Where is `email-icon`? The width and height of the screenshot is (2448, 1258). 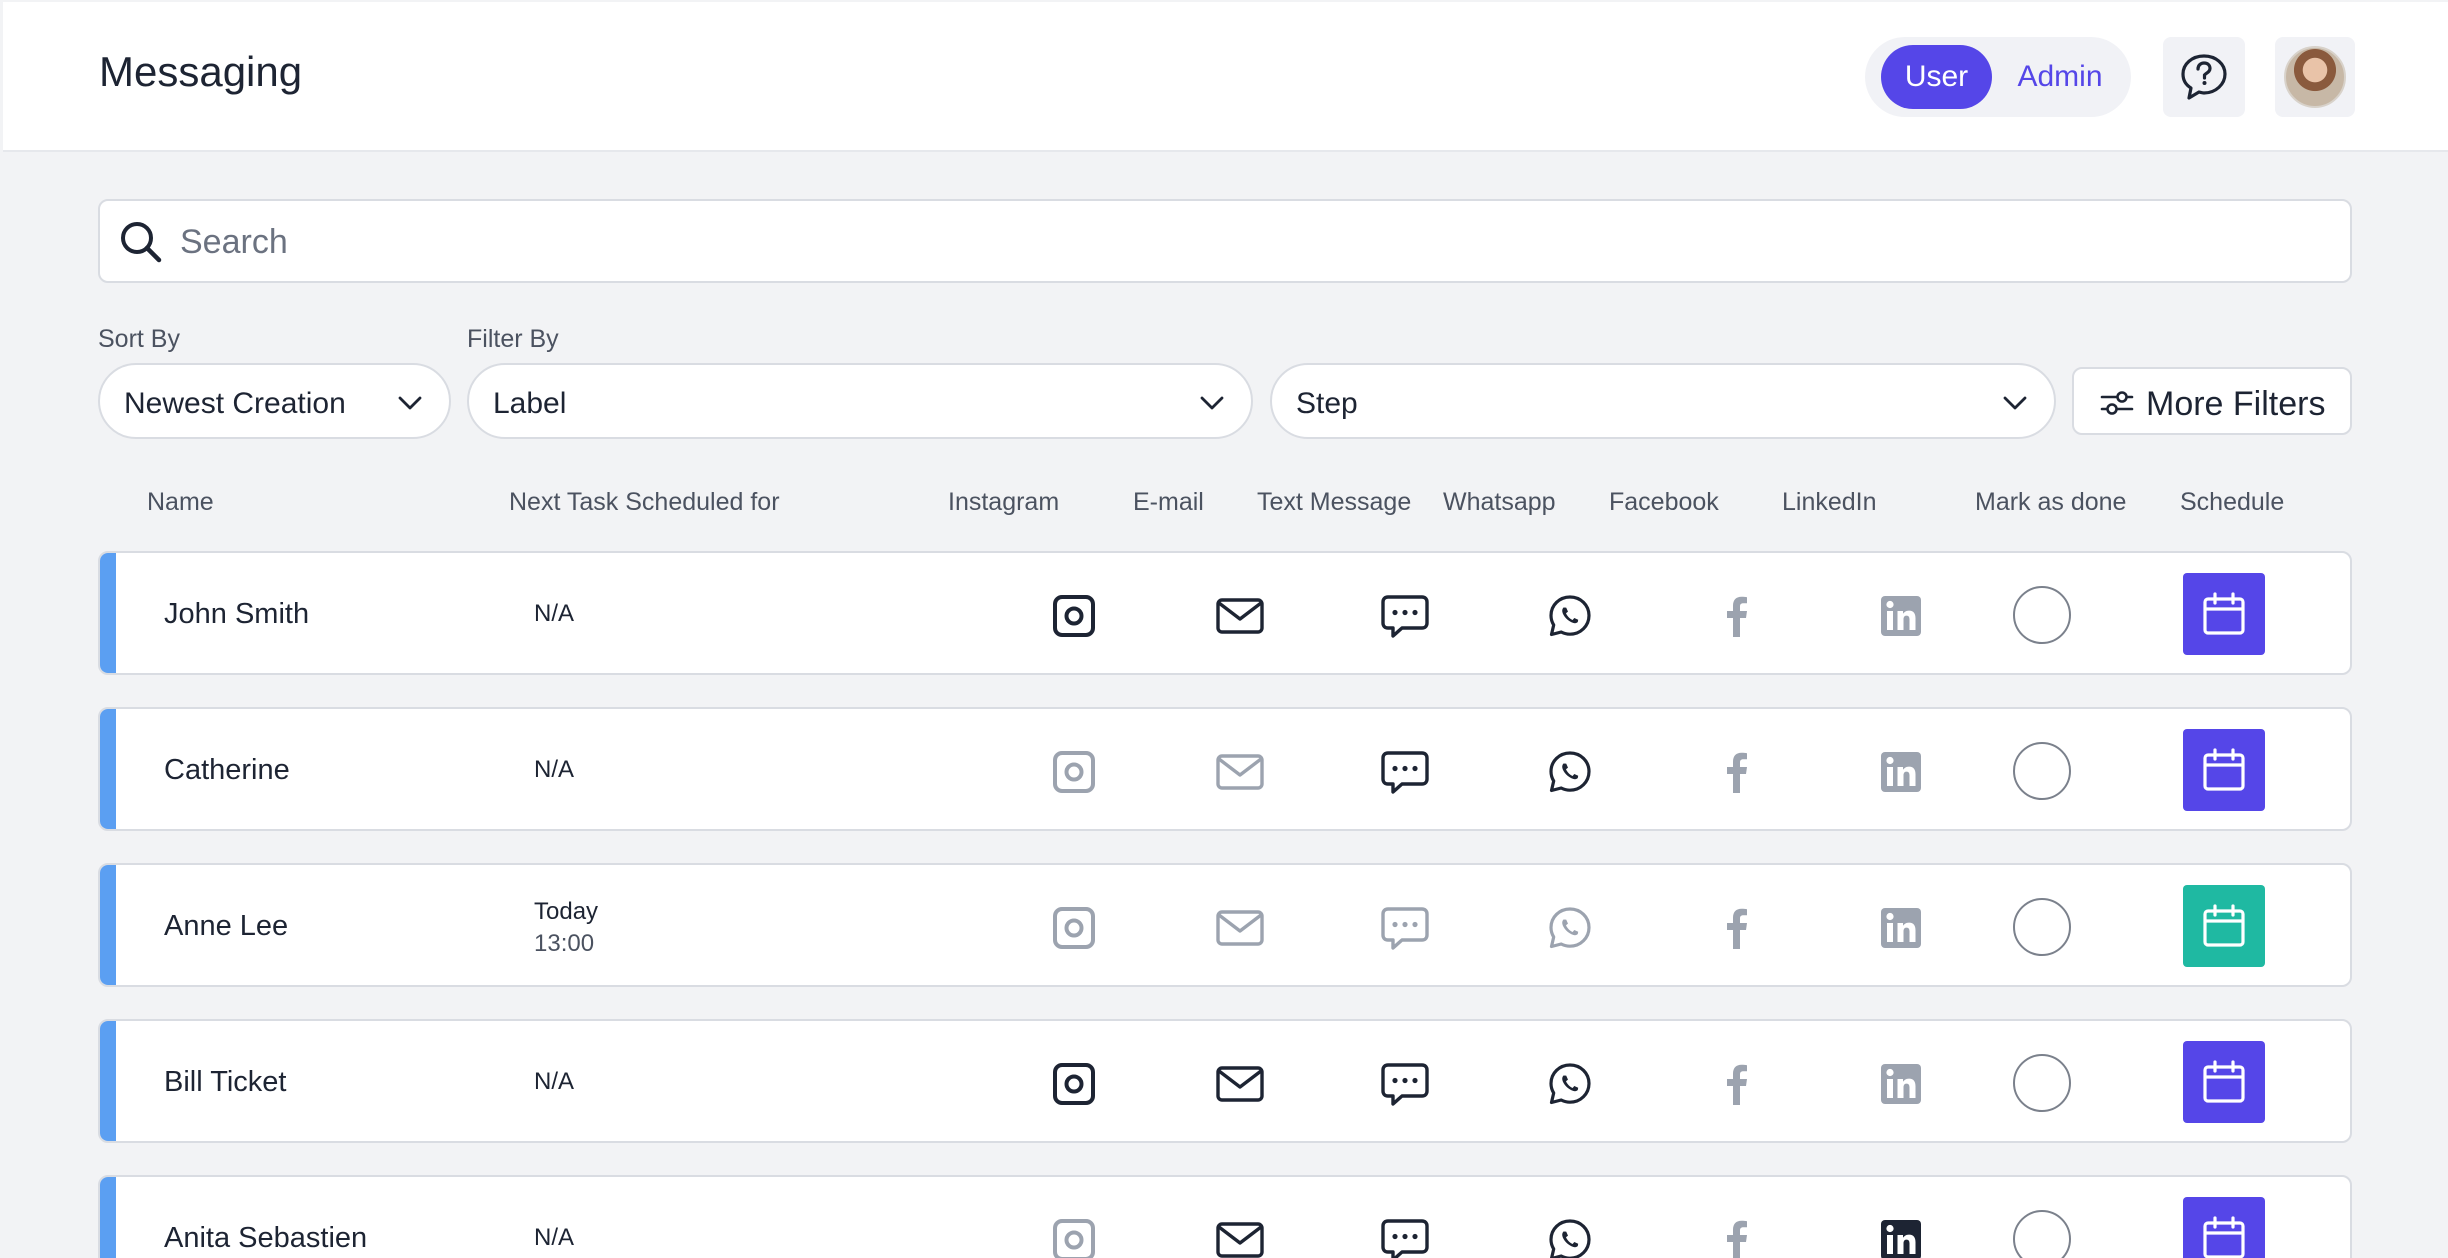
email-icon is located at coordinates (1240, 1084).